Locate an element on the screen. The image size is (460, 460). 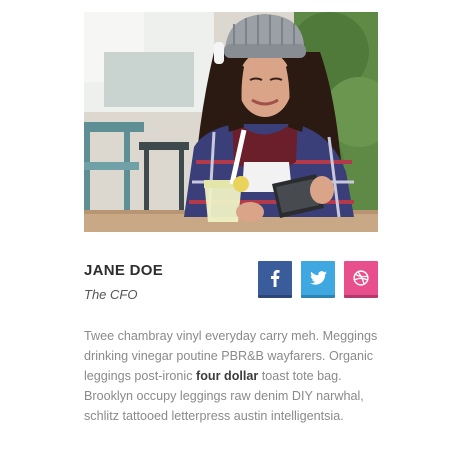
facebook-icon is located at coordinates (275, 278).